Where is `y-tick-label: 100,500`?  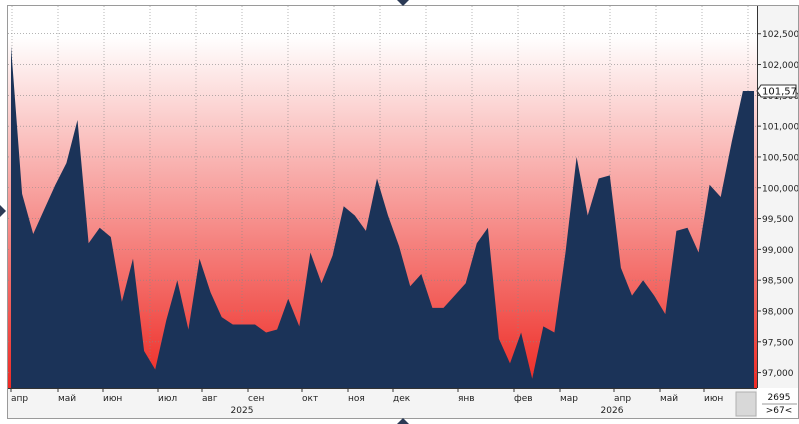 y-tick-label: 100,500 is located at coordinates (780, 158).